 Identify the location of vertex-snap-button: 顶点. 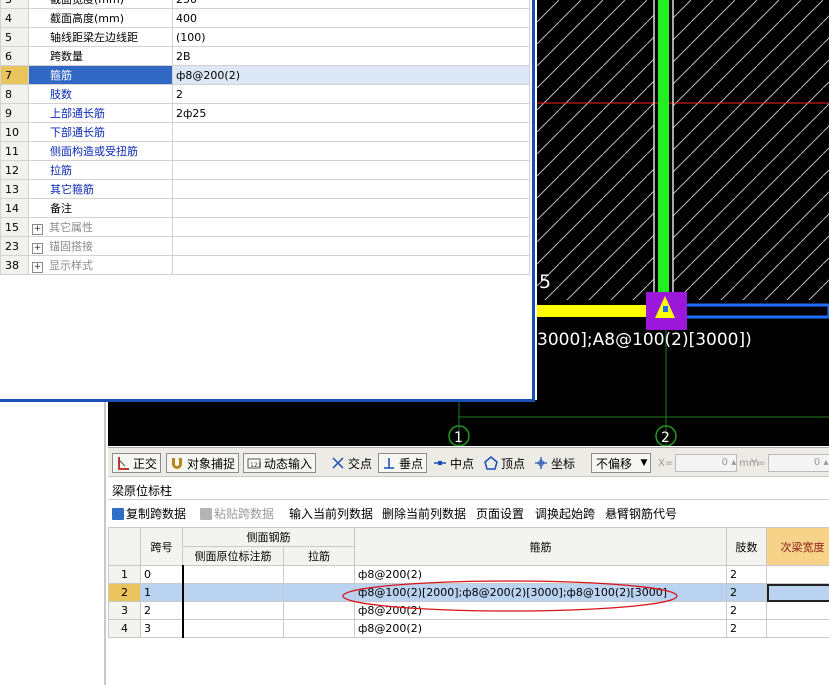
(504, 463).